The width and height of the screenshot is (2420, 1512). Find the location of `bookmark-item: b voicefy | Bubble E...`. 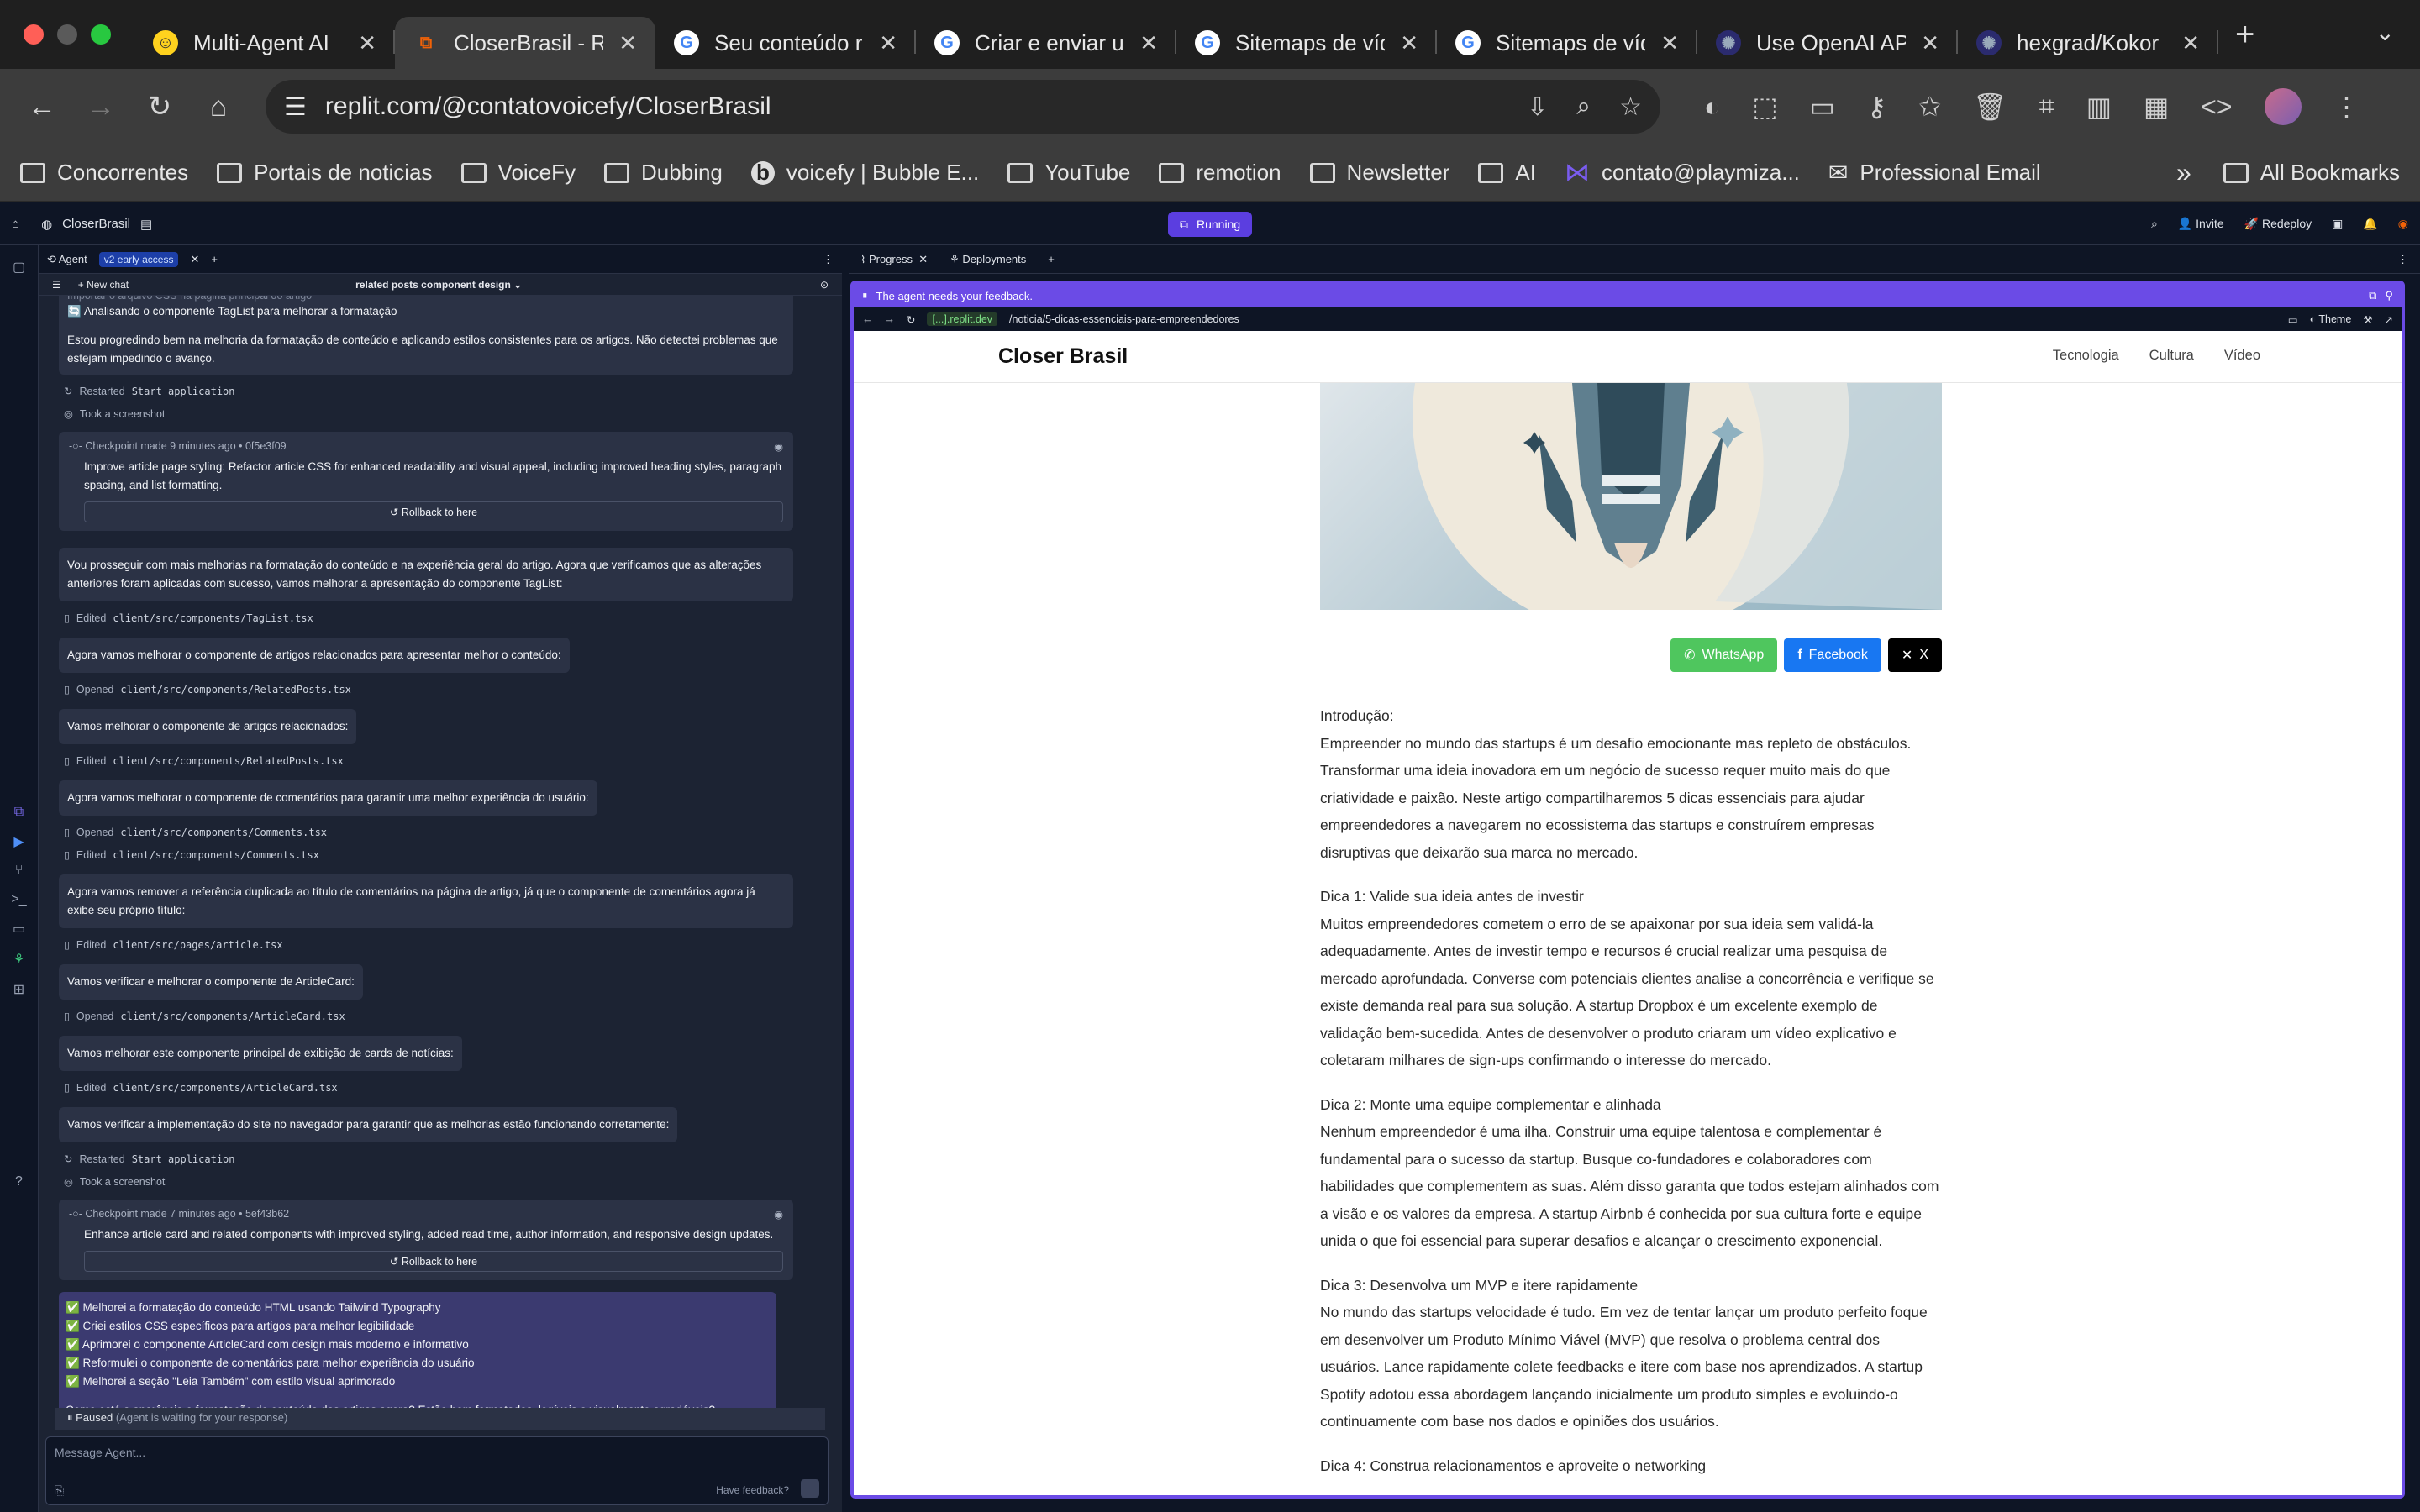

bookmark-item: b voicefy | Bubble E... is located at coordinates (865, 173).